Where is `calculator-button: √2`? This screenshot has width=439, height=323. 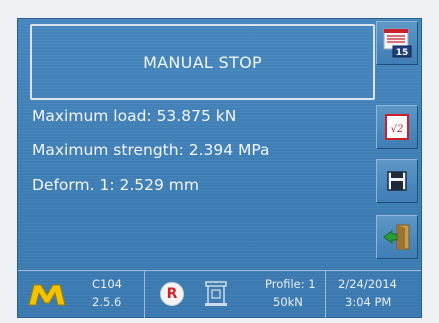
calculator-button: √2 is located at coordinates (397, 127).